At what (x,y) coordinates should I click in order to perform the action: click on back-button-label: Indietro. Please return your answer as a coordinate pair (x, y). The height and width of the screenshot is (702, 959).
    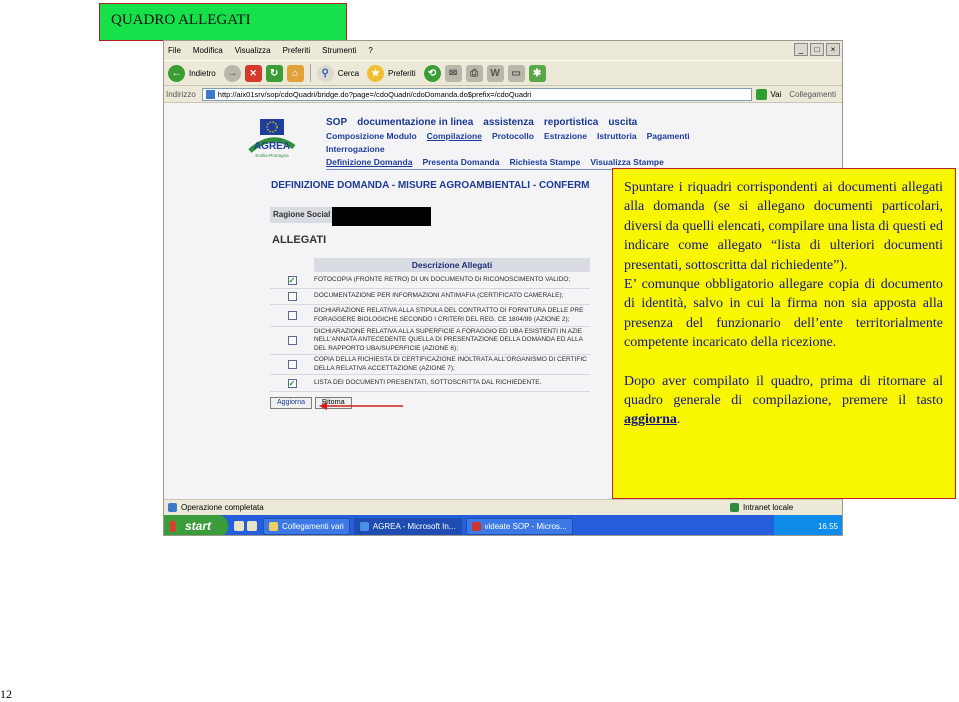
    Looking at the image, I should click on (202, 73).